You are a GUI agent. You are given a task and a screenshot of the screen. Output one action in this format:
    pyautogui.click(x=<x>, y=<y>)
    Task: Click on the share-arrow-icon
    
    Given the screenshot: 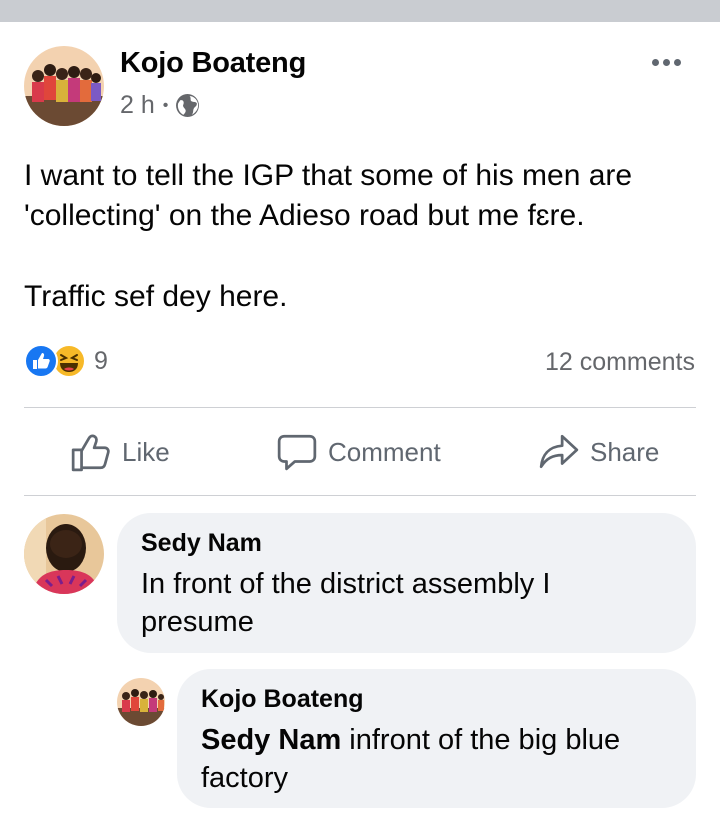 What is the action you would take?
    pyautogui.click(x=559, y=451)
    